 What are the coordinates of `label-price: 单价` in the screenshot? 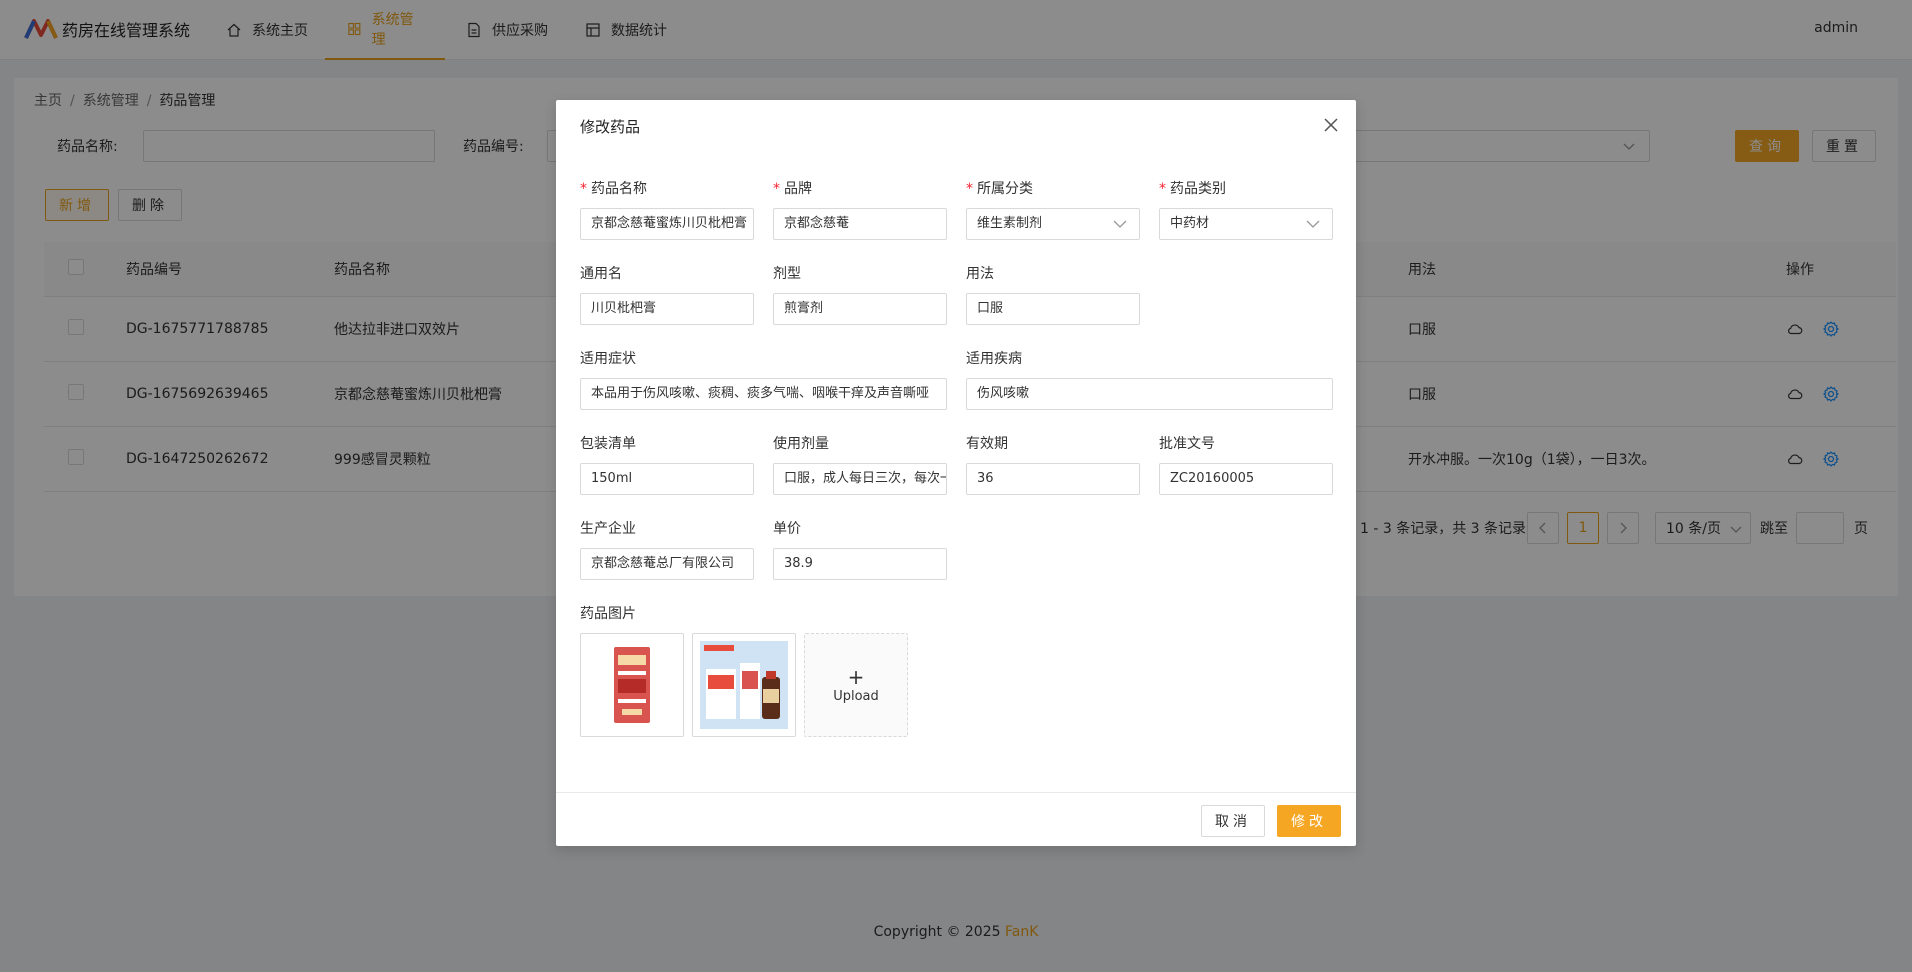 It's located at (787, 529).